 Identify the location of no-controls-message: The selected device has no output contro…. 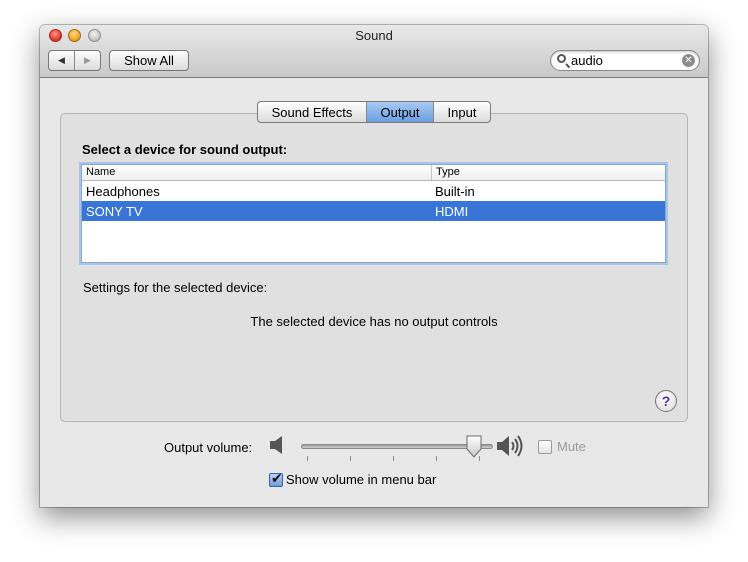
(374, 321).